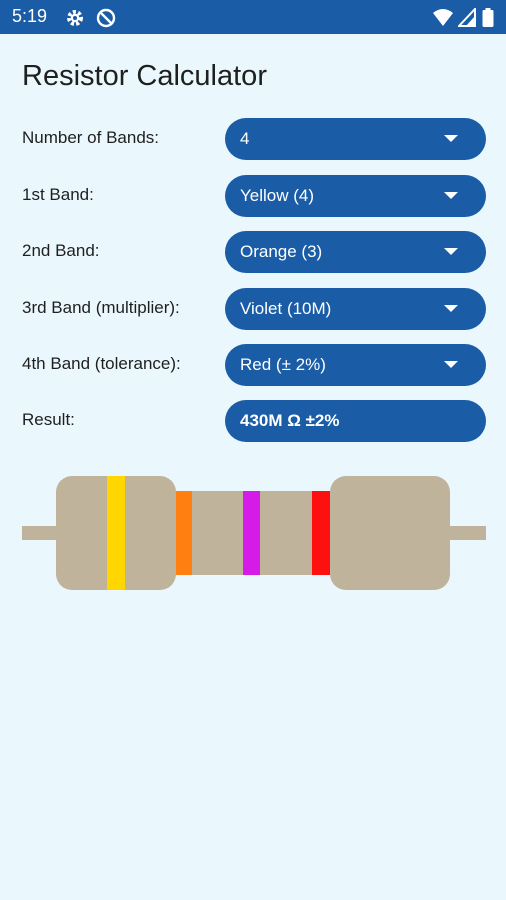  I want to click on second-band-label: 2nd Band:, so click(61, 250).